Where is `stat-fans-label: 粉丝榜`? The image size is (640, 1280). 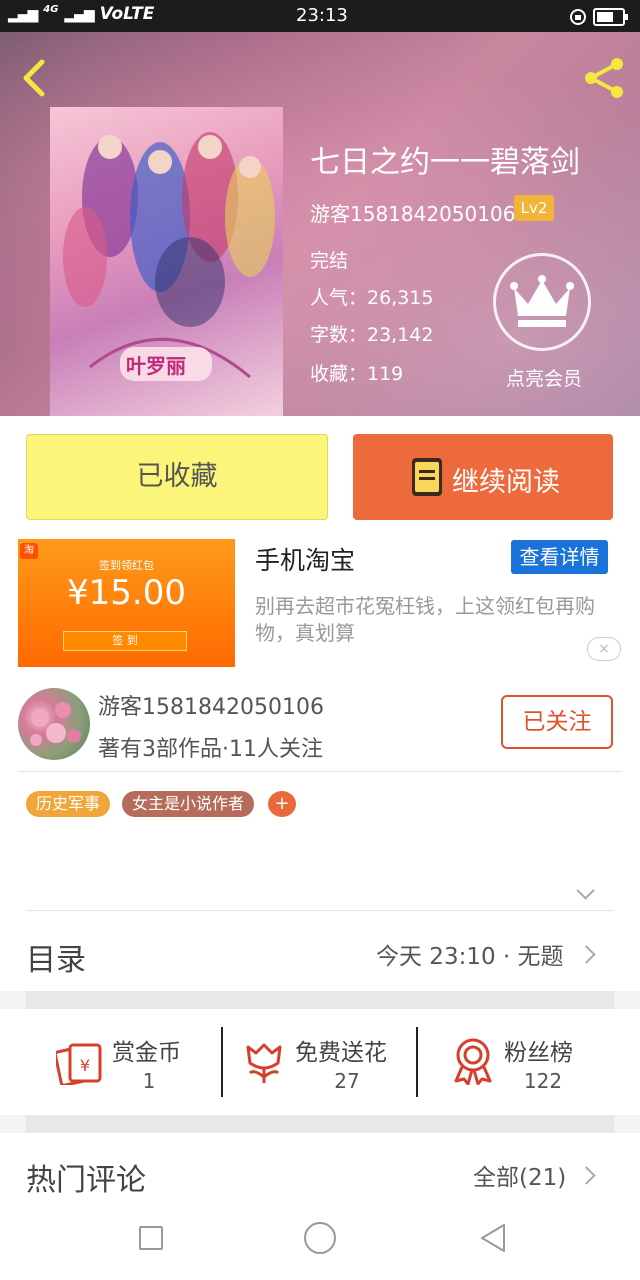
stat-fans-label: 粉丝榜 is located at coordinates (538, 1053).